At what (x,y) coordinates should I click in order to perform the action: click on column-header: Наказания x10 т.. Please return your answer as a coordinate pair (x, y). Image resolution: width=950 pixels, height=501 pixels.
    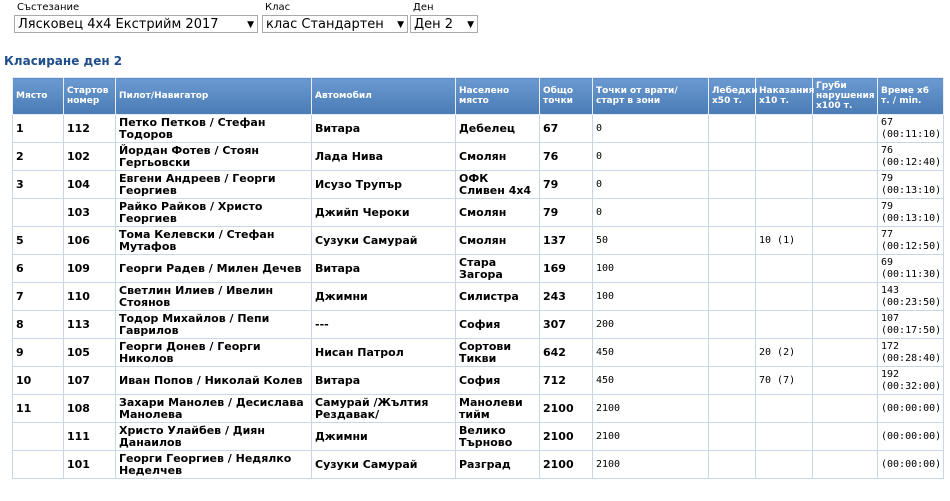
    Looking at the image, I should click on (784, 96).